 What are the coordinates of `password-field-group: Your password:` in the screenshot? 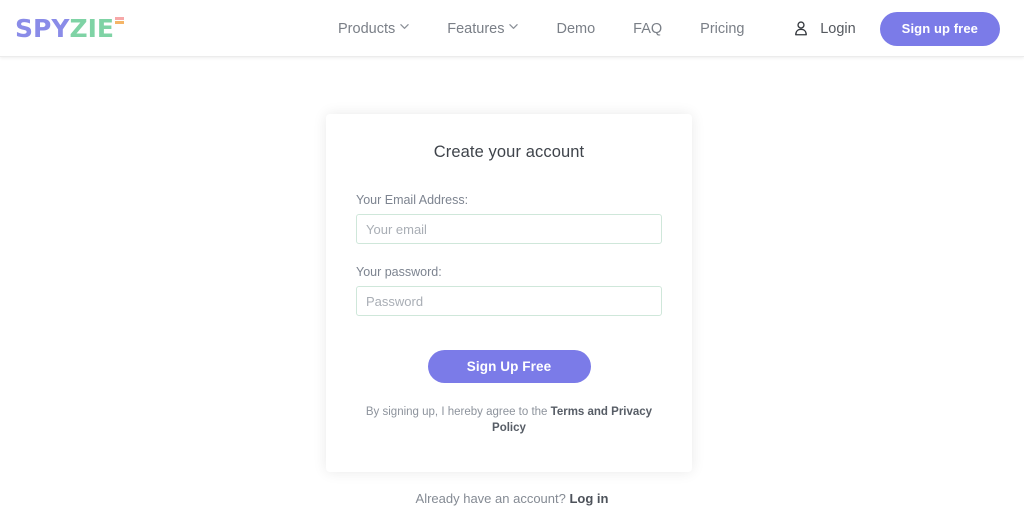 It's located at (509, 290).